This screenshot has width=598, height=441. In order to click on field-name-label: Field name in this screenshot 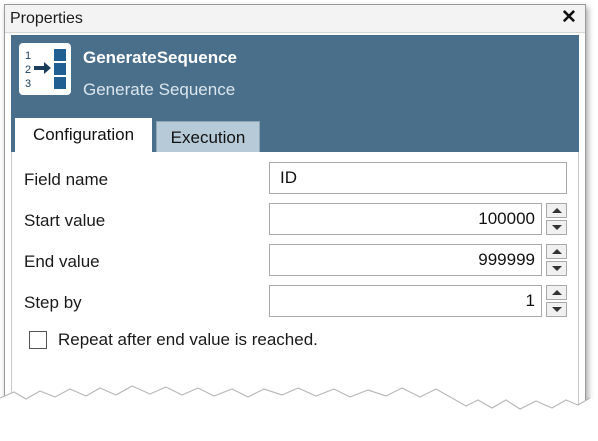, I will do `click(66, 179)`.